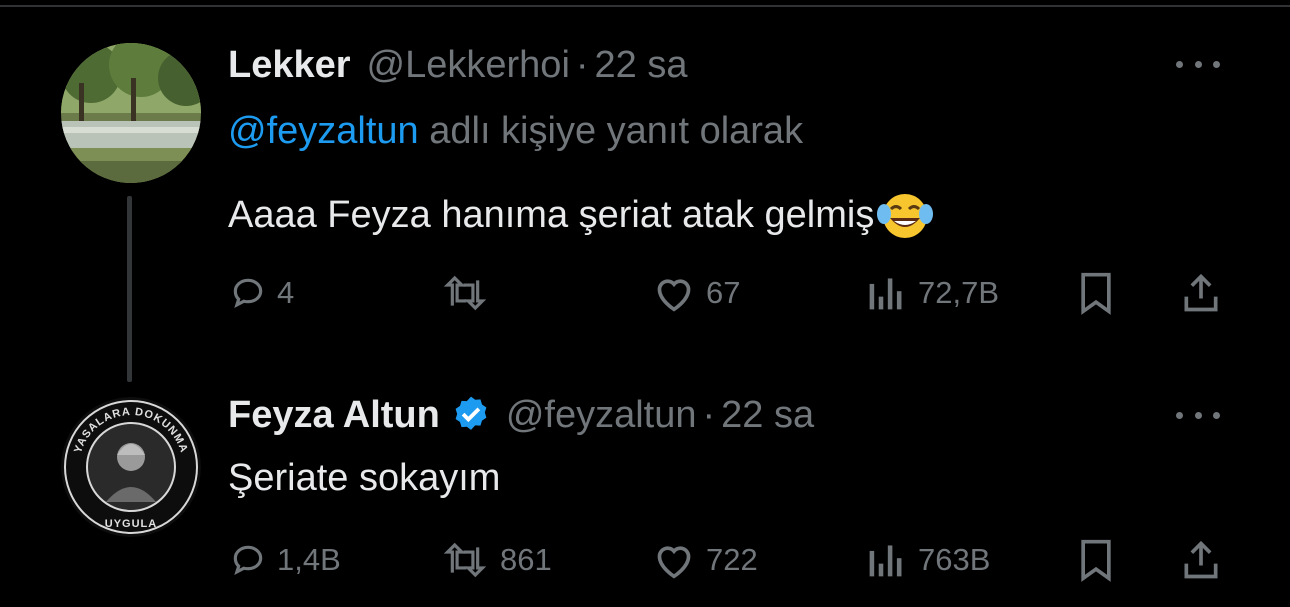  I want to click on avatar: YASALARA DOKUNMA UYGULA, so click(131, 467).